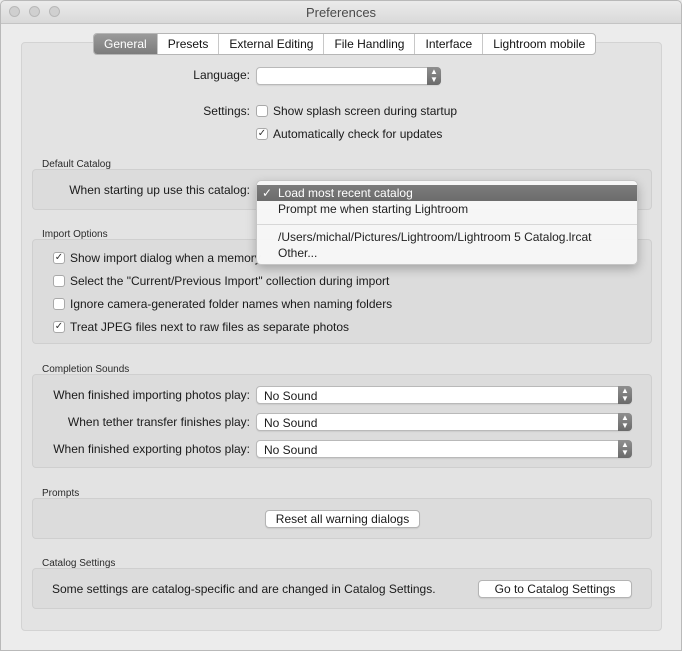 The width and height of the screenshot is (682, 651). I want to click on menu-separator, so click(447, 224).